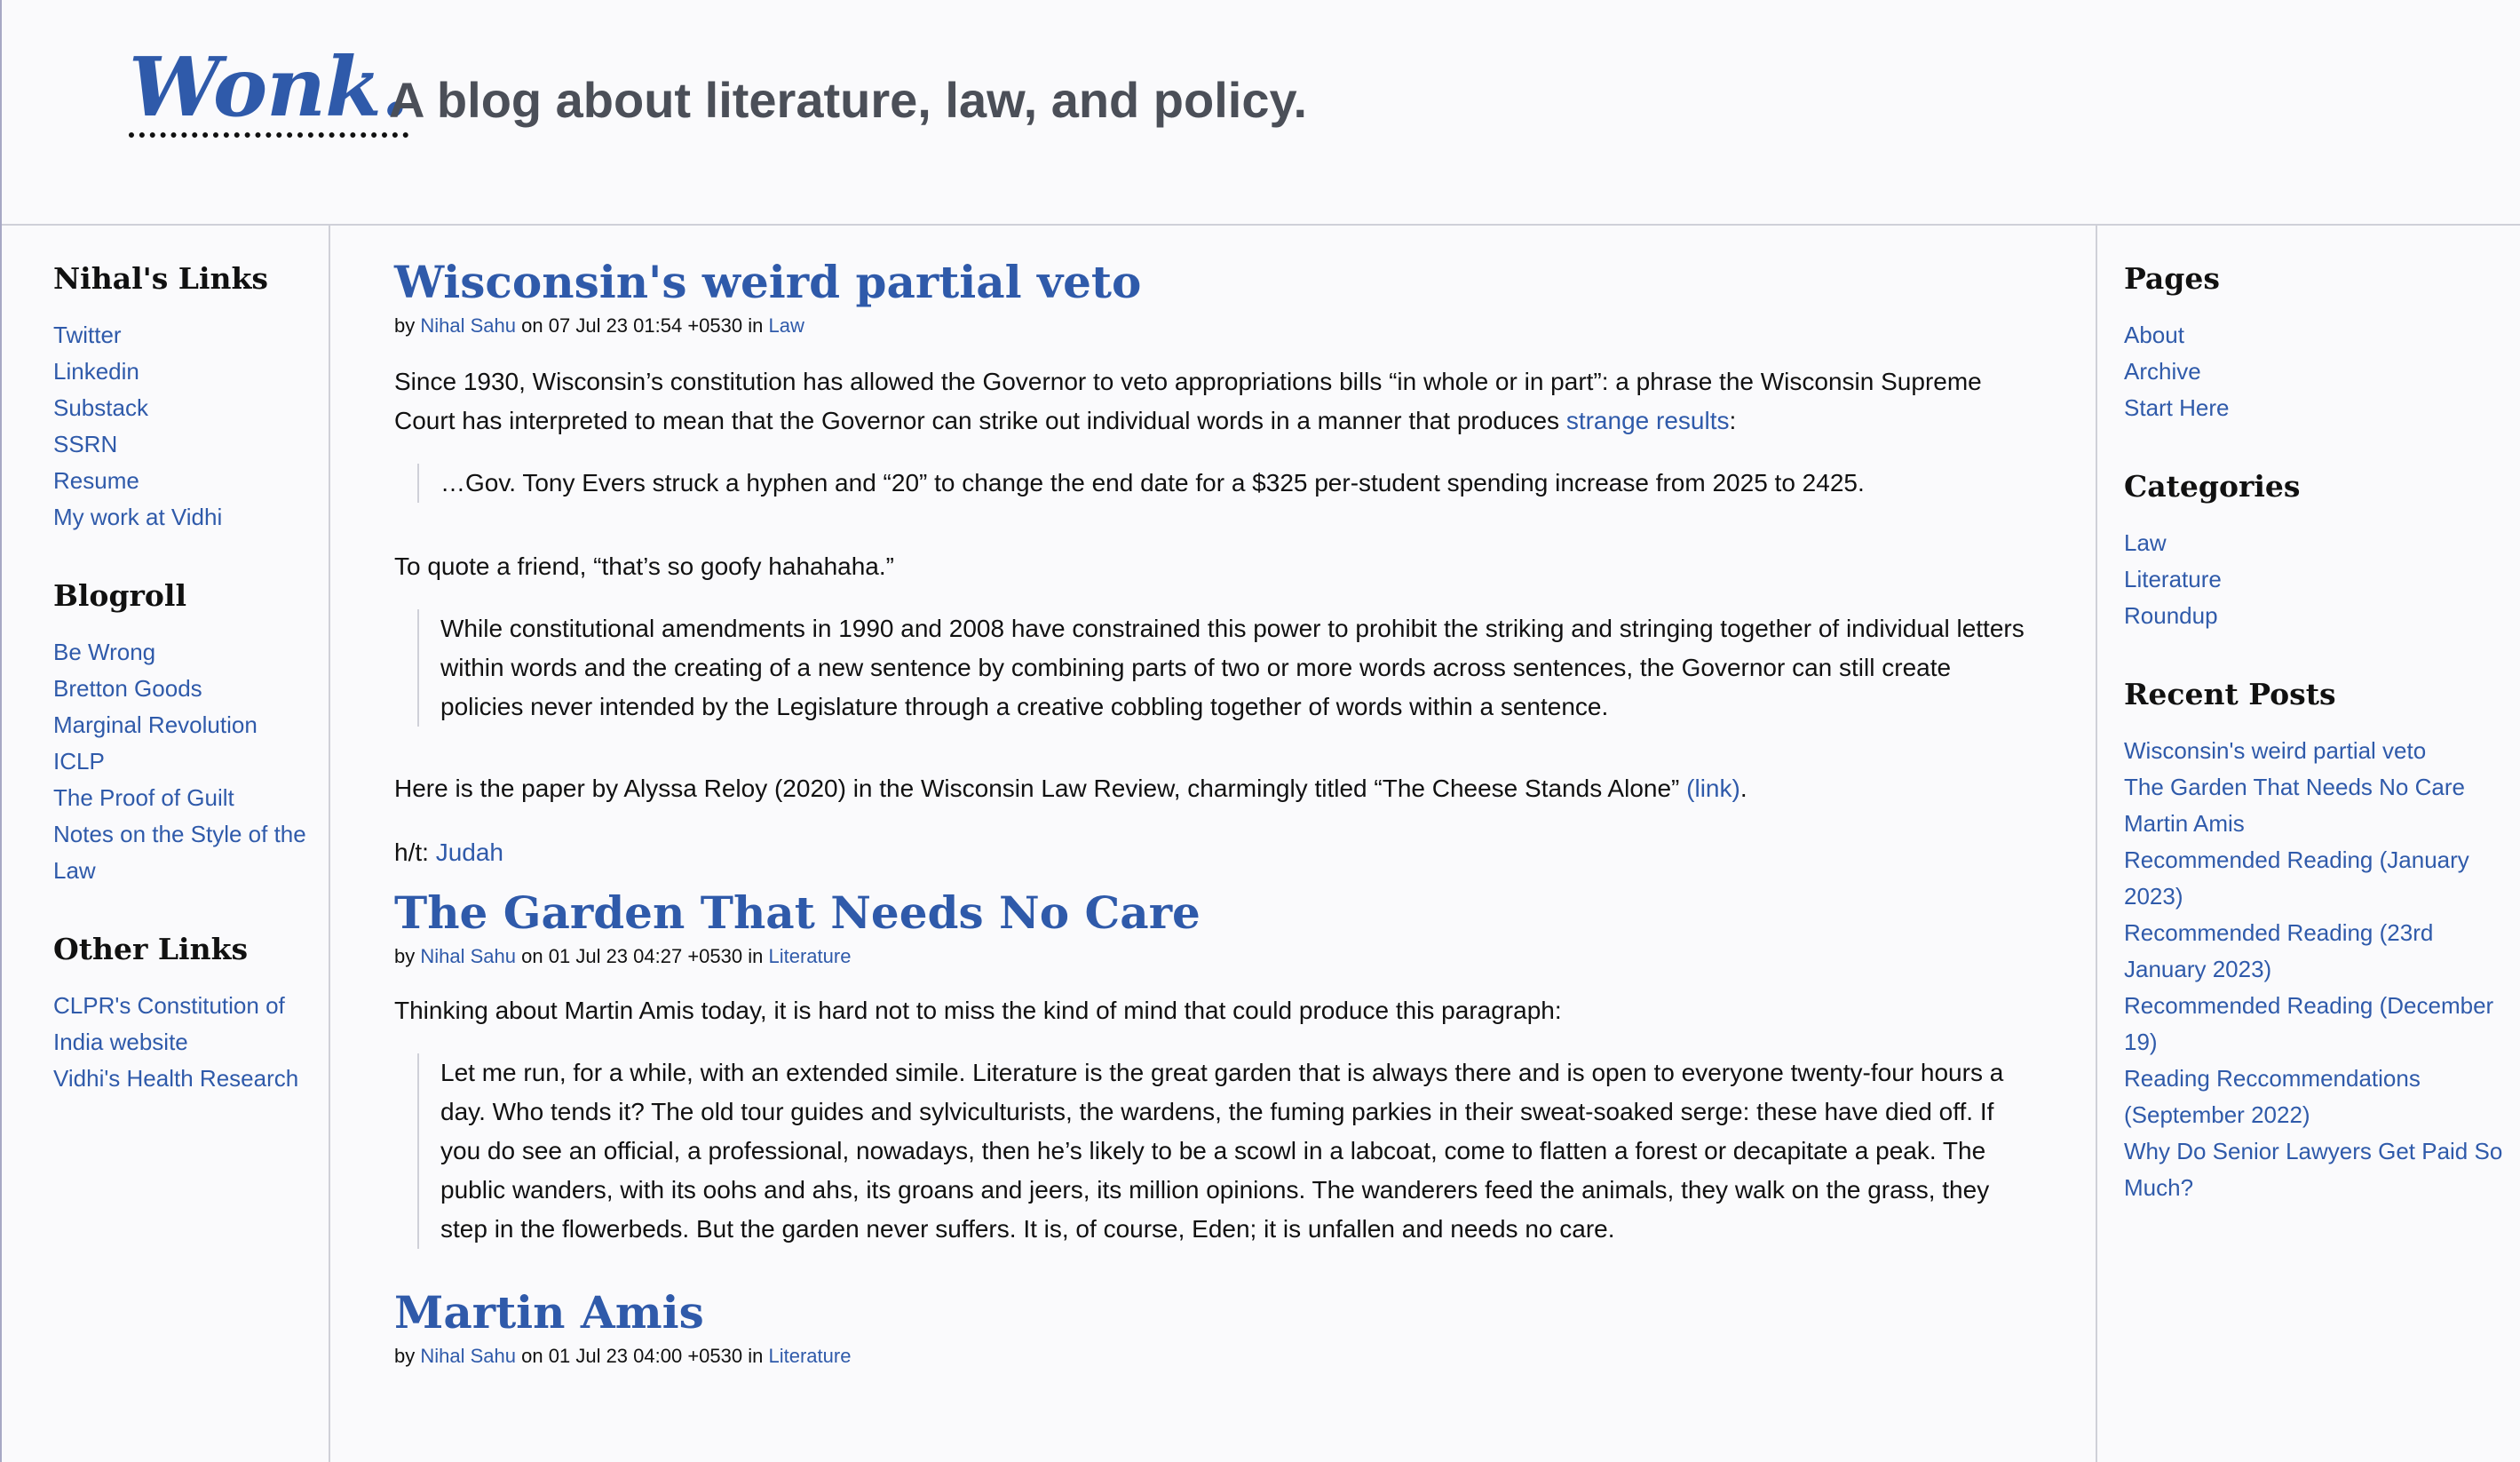 The image size is (2520, 1462). What do you see at coordinates (2313, 1169) in the screenshot?
I see `recent-post-link: Why Do Senior Lawyers Get Paid So Much?` at bounding box center [2313, 1169].